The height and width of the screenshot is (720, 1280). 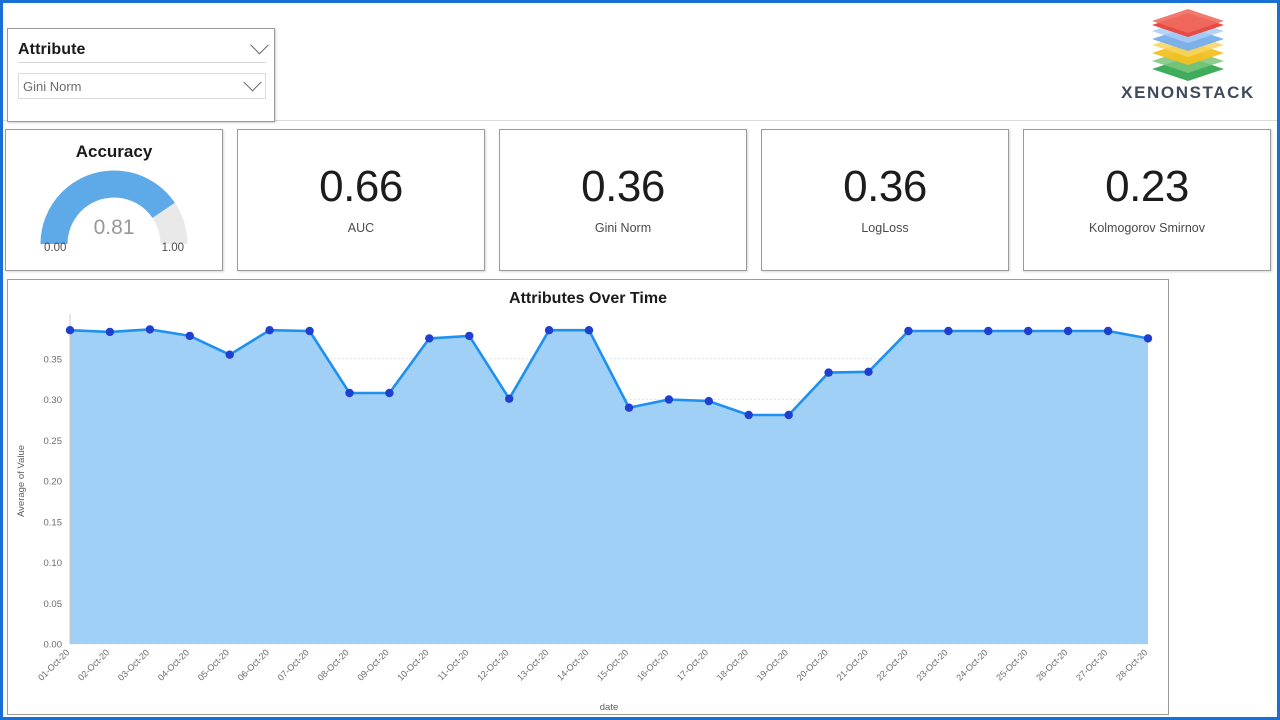 I want to click on x-axis-tick-label: 12-Oct-20, so click(x=492, y=664).